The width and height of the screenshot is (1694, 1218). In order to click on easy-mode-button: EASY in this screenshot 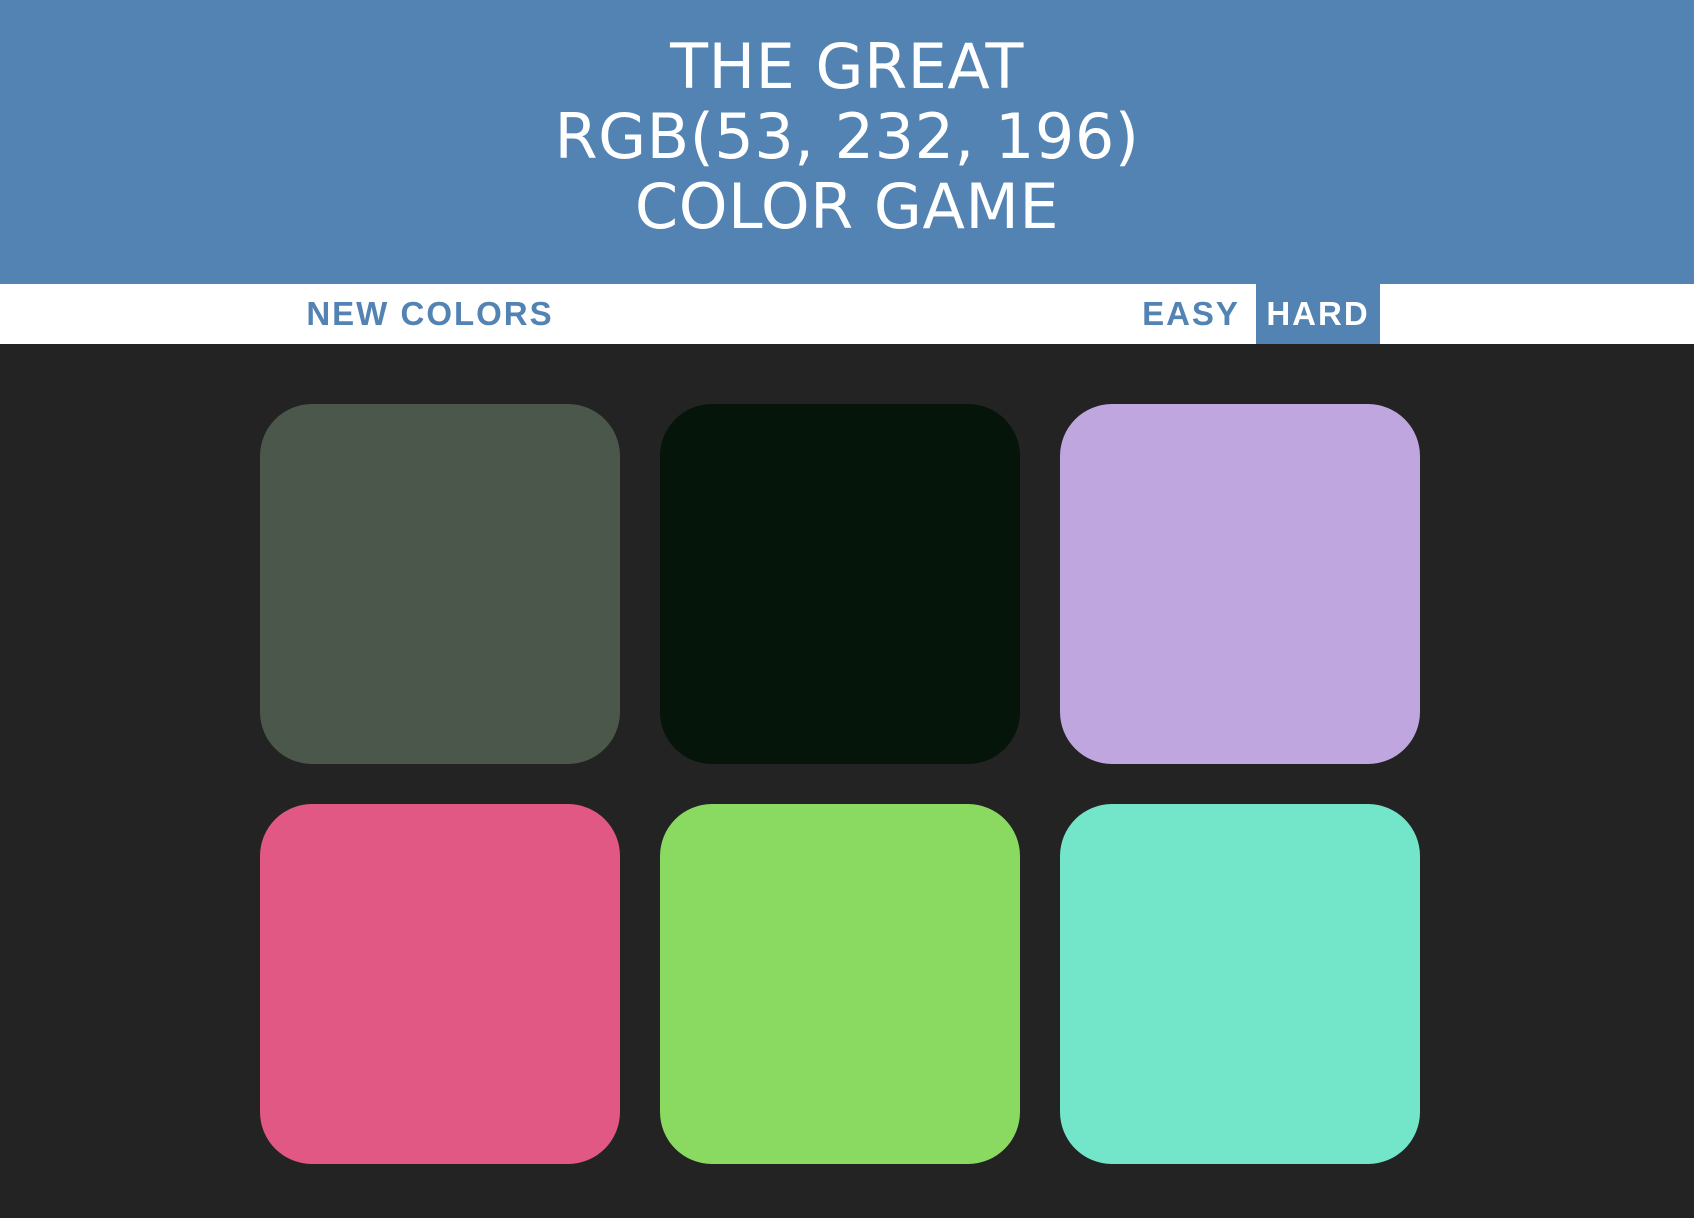, I will do `click(1191, 314)`.